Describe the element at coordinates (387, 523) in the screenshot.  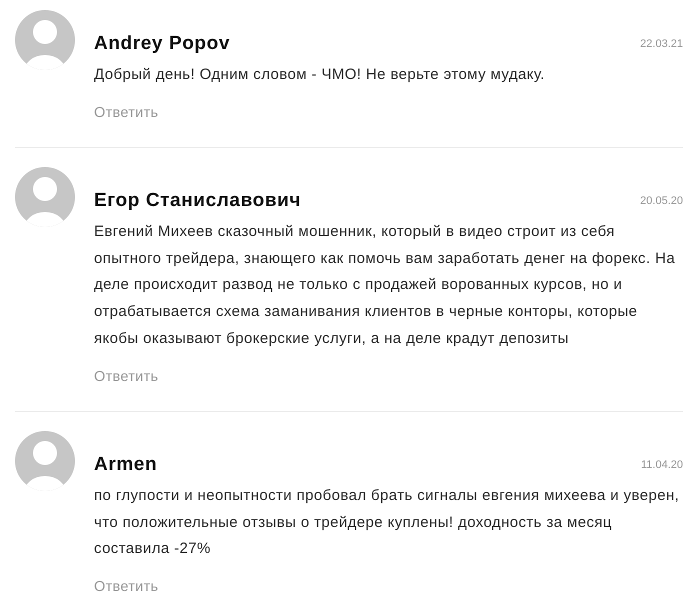
I see `comment-text: по глупости и неопытности пробовал брать сигналы евгения михеева и уверен, что положительные отзывы о трейдере куплены! доходность за месяц составила -27%` at that location.